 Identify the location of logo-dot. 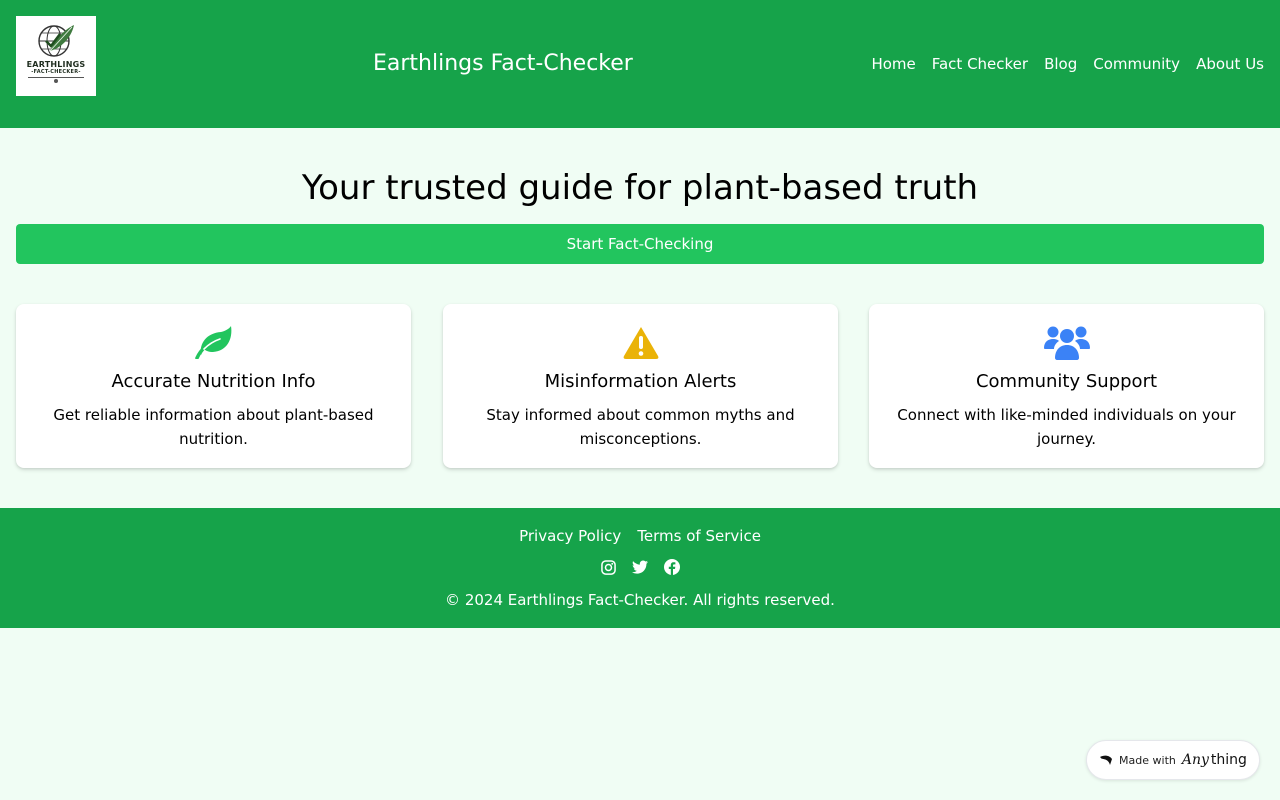
(56, 81).